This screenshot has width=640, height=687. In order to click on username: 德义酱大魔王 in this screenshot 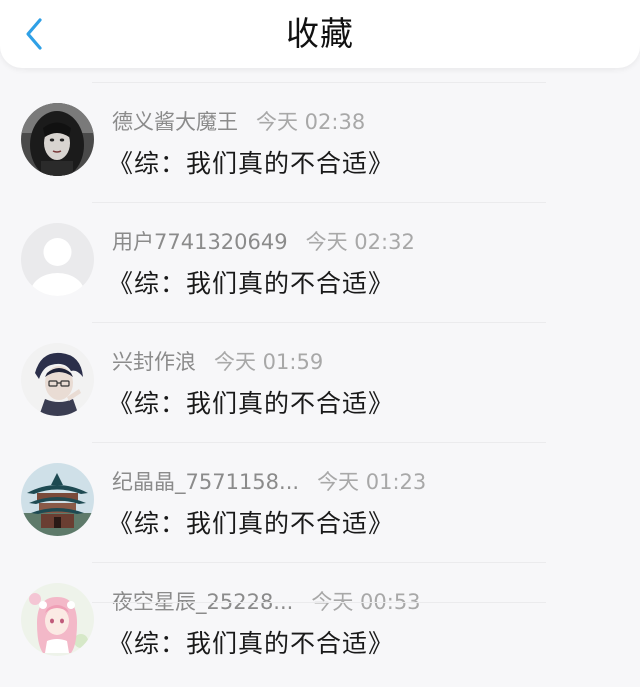, I will do `click(175, 121)`.